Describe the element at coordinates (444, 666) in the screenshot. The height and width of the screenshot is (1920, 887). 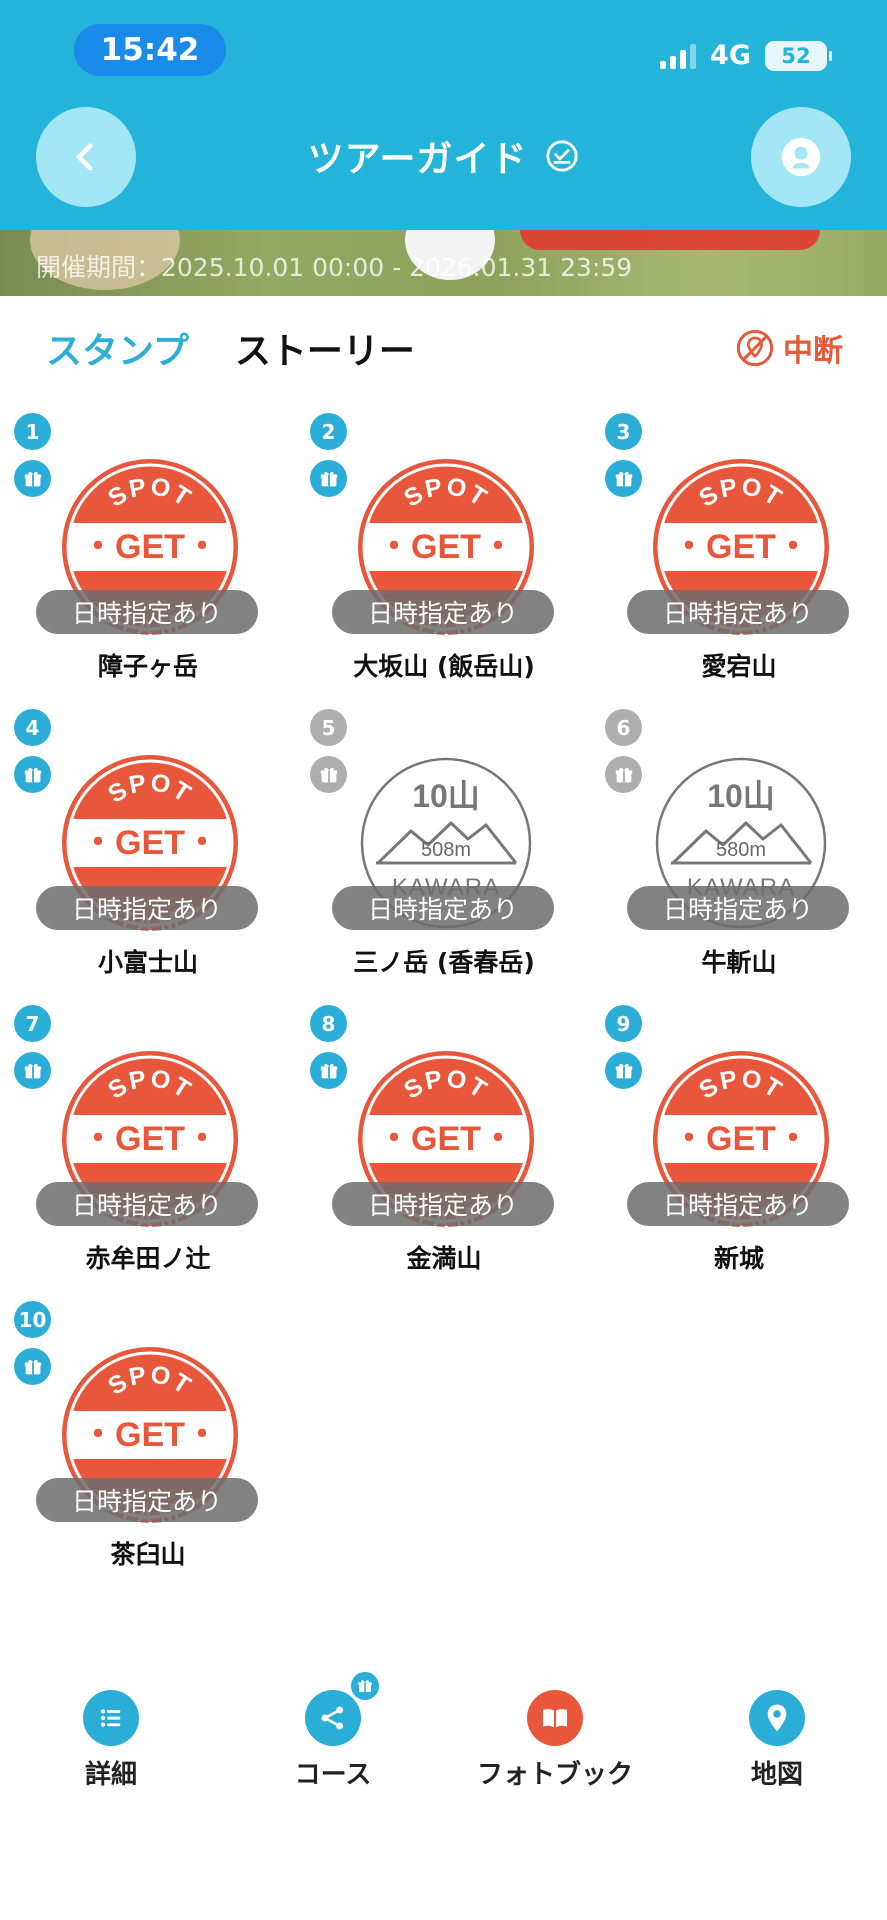
I see `spot-name: 大坂山 (飯岳山)` at that location.